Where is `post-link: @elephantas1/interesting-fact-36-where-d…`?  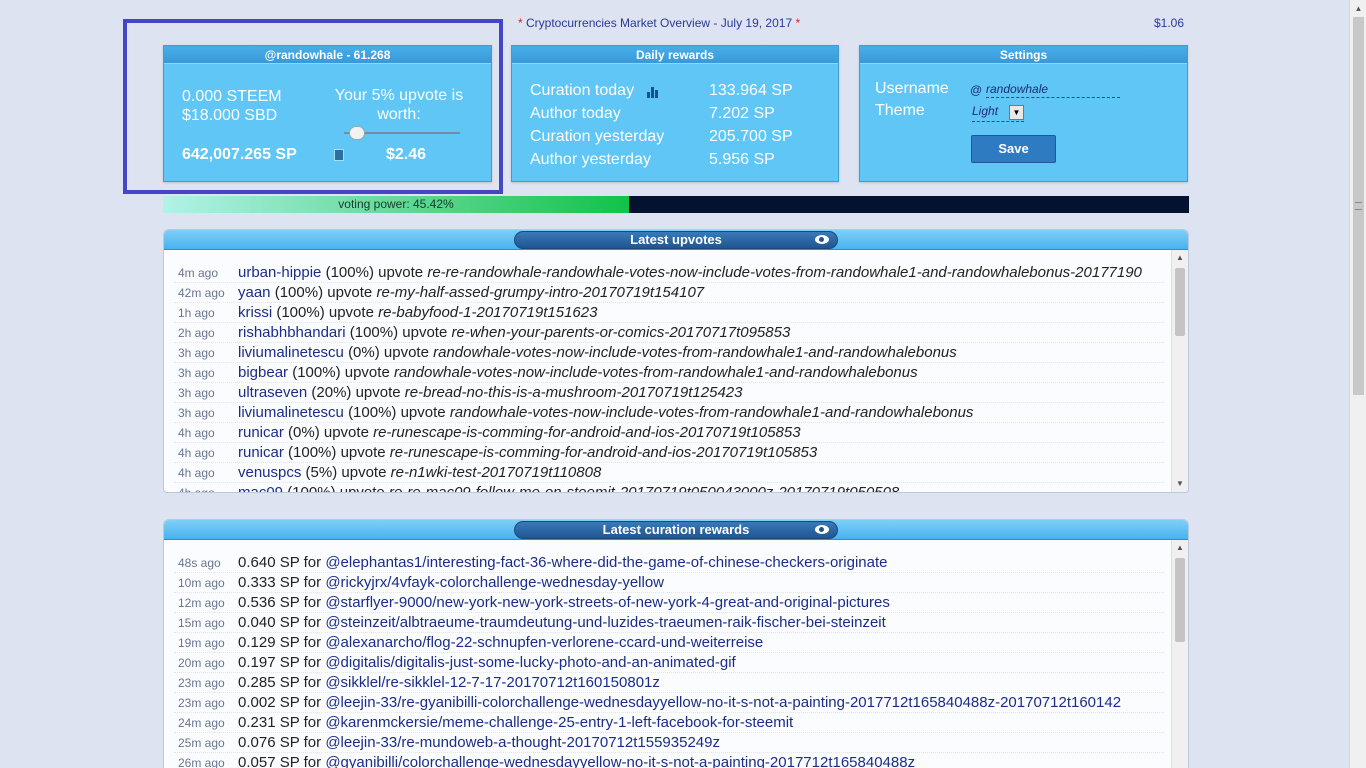
post-link: @elephantas1/interesting-fact-36-where-d… is located at coordinates (606, 562).